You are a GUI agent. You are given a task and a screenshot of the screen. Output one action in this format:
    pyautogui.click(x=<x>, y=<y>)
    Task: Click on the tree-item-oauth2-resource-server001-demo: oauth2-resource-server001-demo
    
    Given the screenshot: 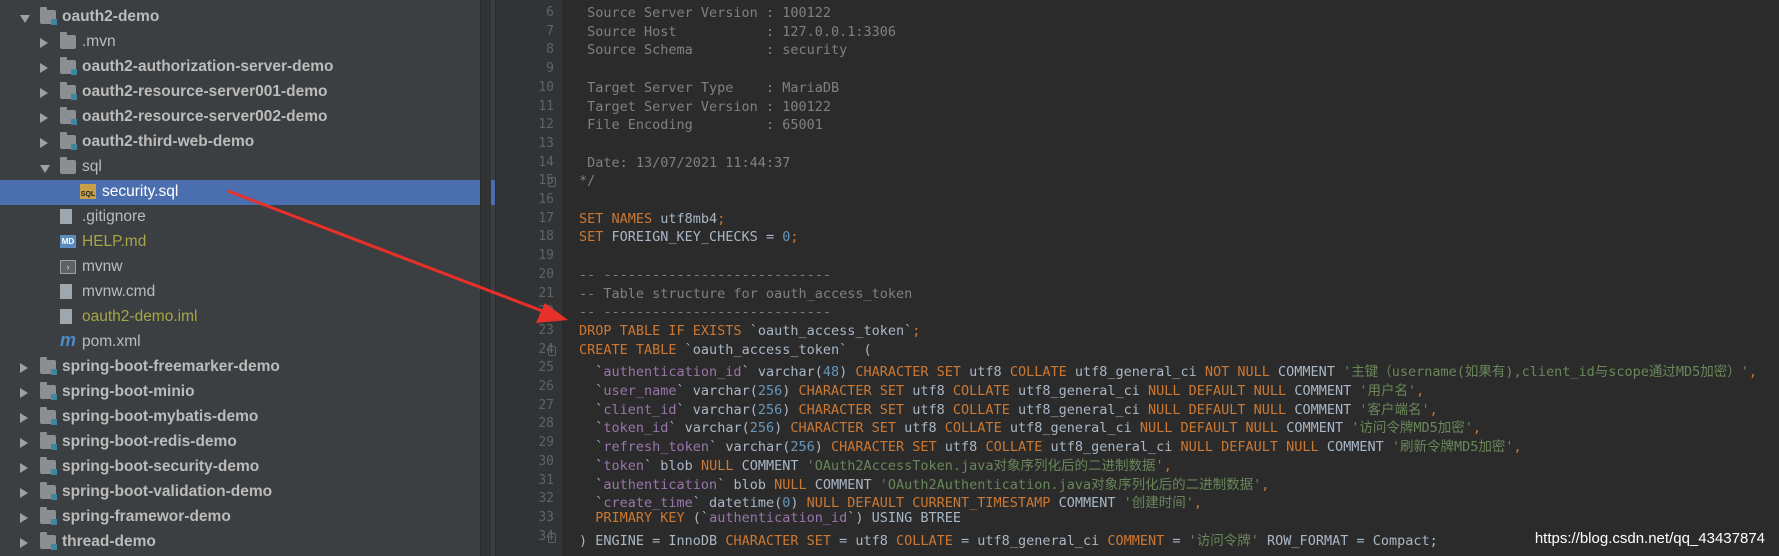 What is the action you would take?
    pyautogui.click(x=247, y=92)
    